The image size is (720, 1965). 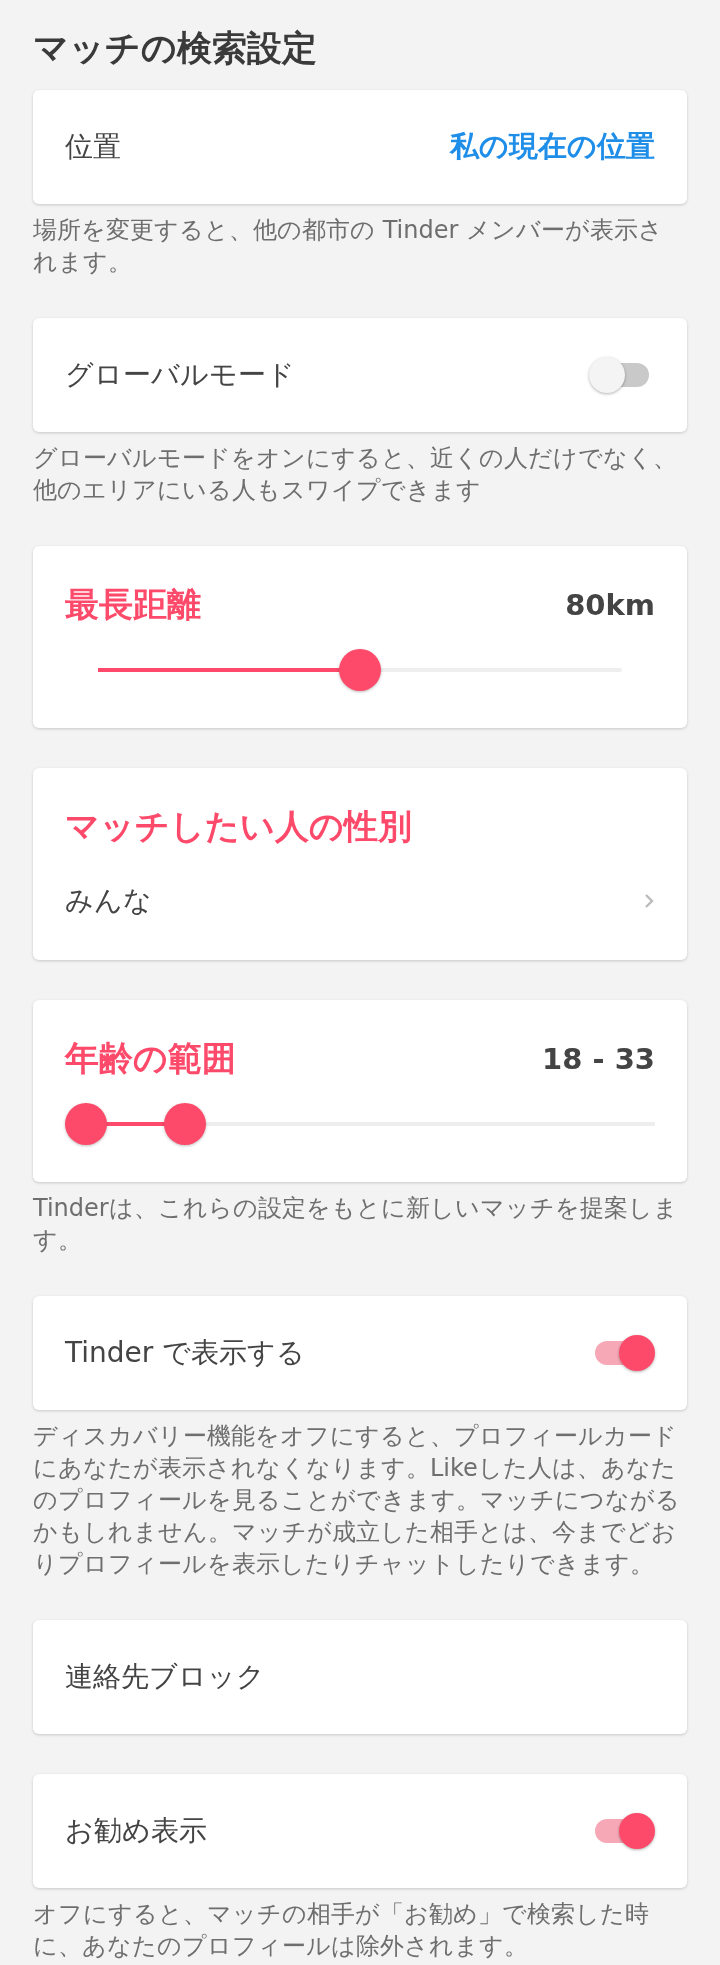 I want to click on setting-heading: マッチしたい人の性別, so click(x=239, y=826).